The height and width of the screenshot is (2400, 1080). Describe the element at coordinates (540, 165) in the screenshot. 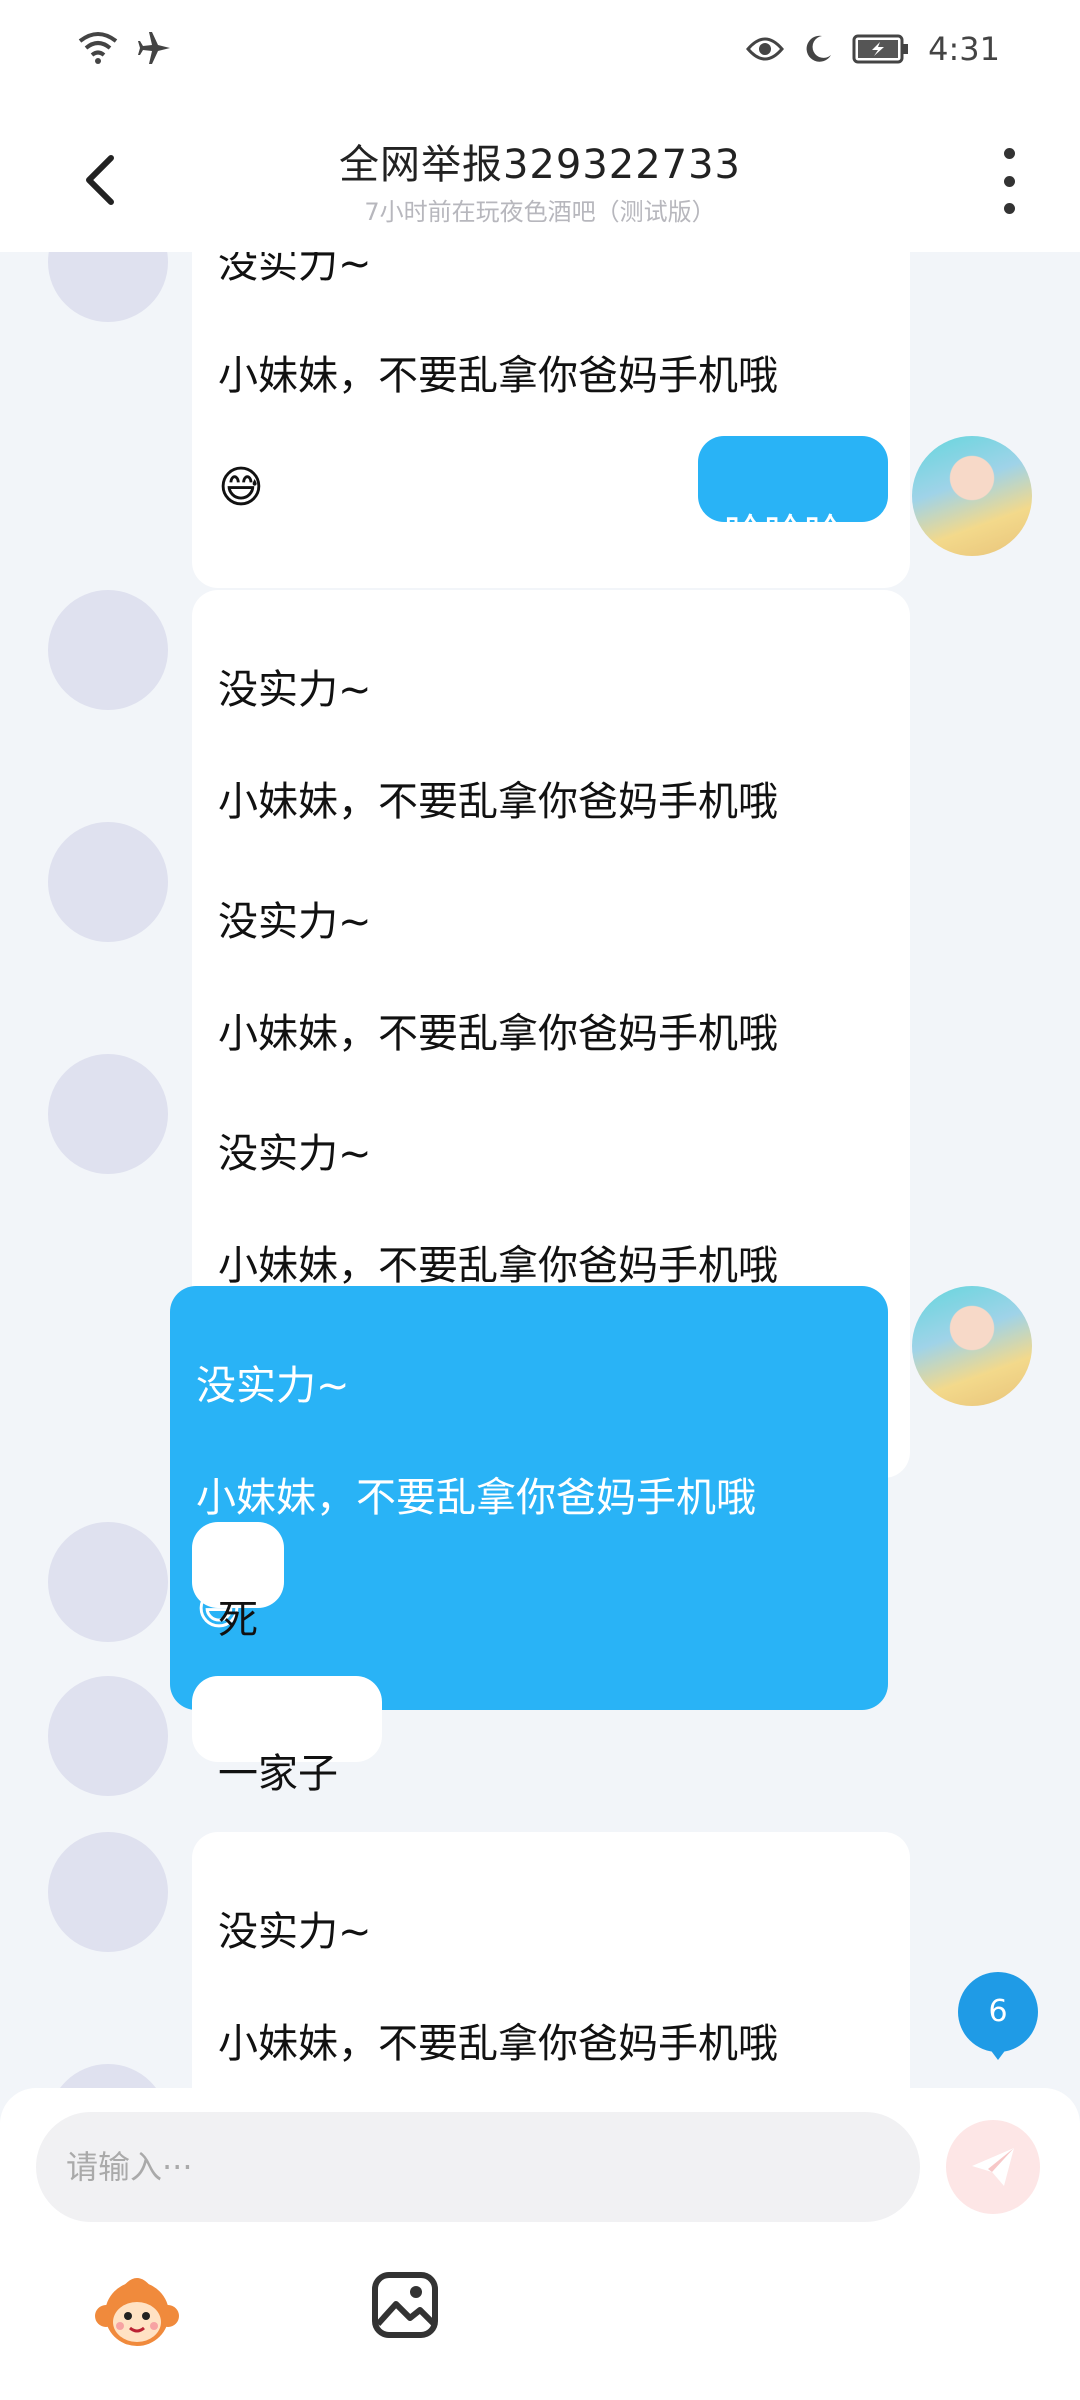

I see `chat-title: 全网举报329322733` at that location.